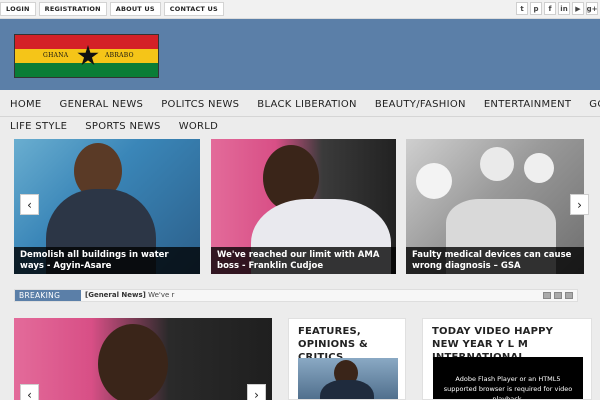  Describe the element at coordinates (527, 104) in the screenshot. I see `nav-entertainment: ENTERTAINMENT` at that location.